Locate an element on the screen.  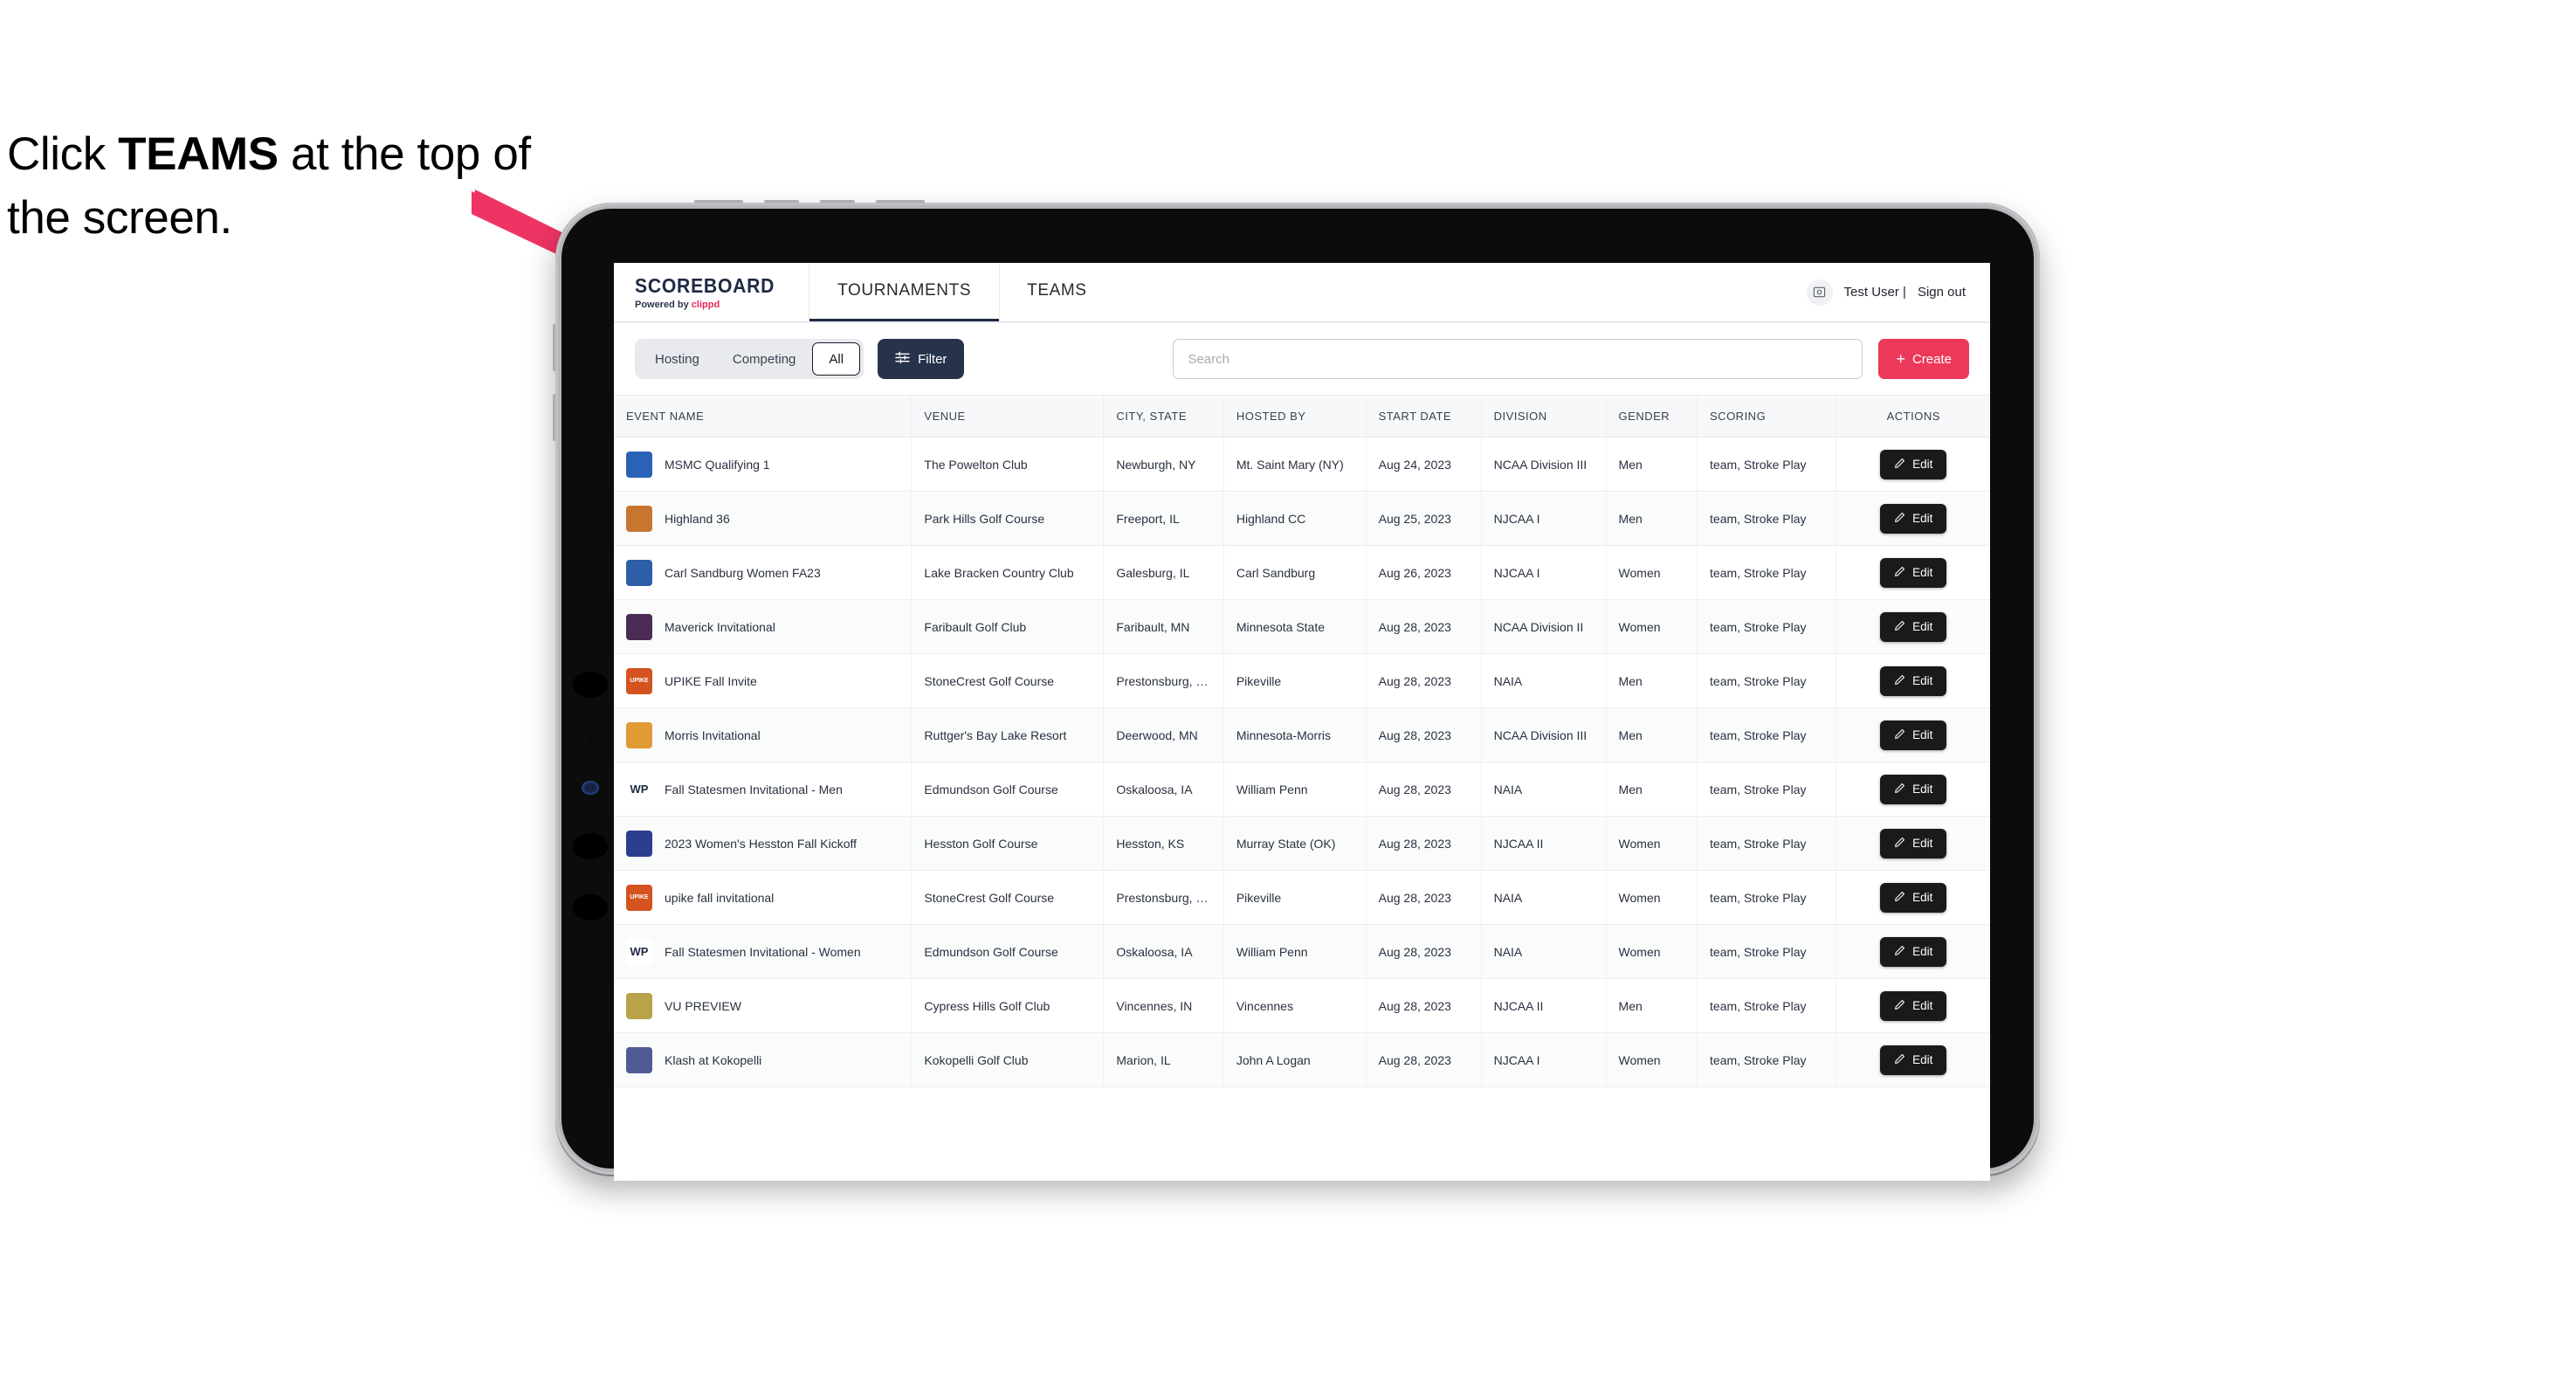
brand-powered-name: clippd is located at coordinates (705, 305).